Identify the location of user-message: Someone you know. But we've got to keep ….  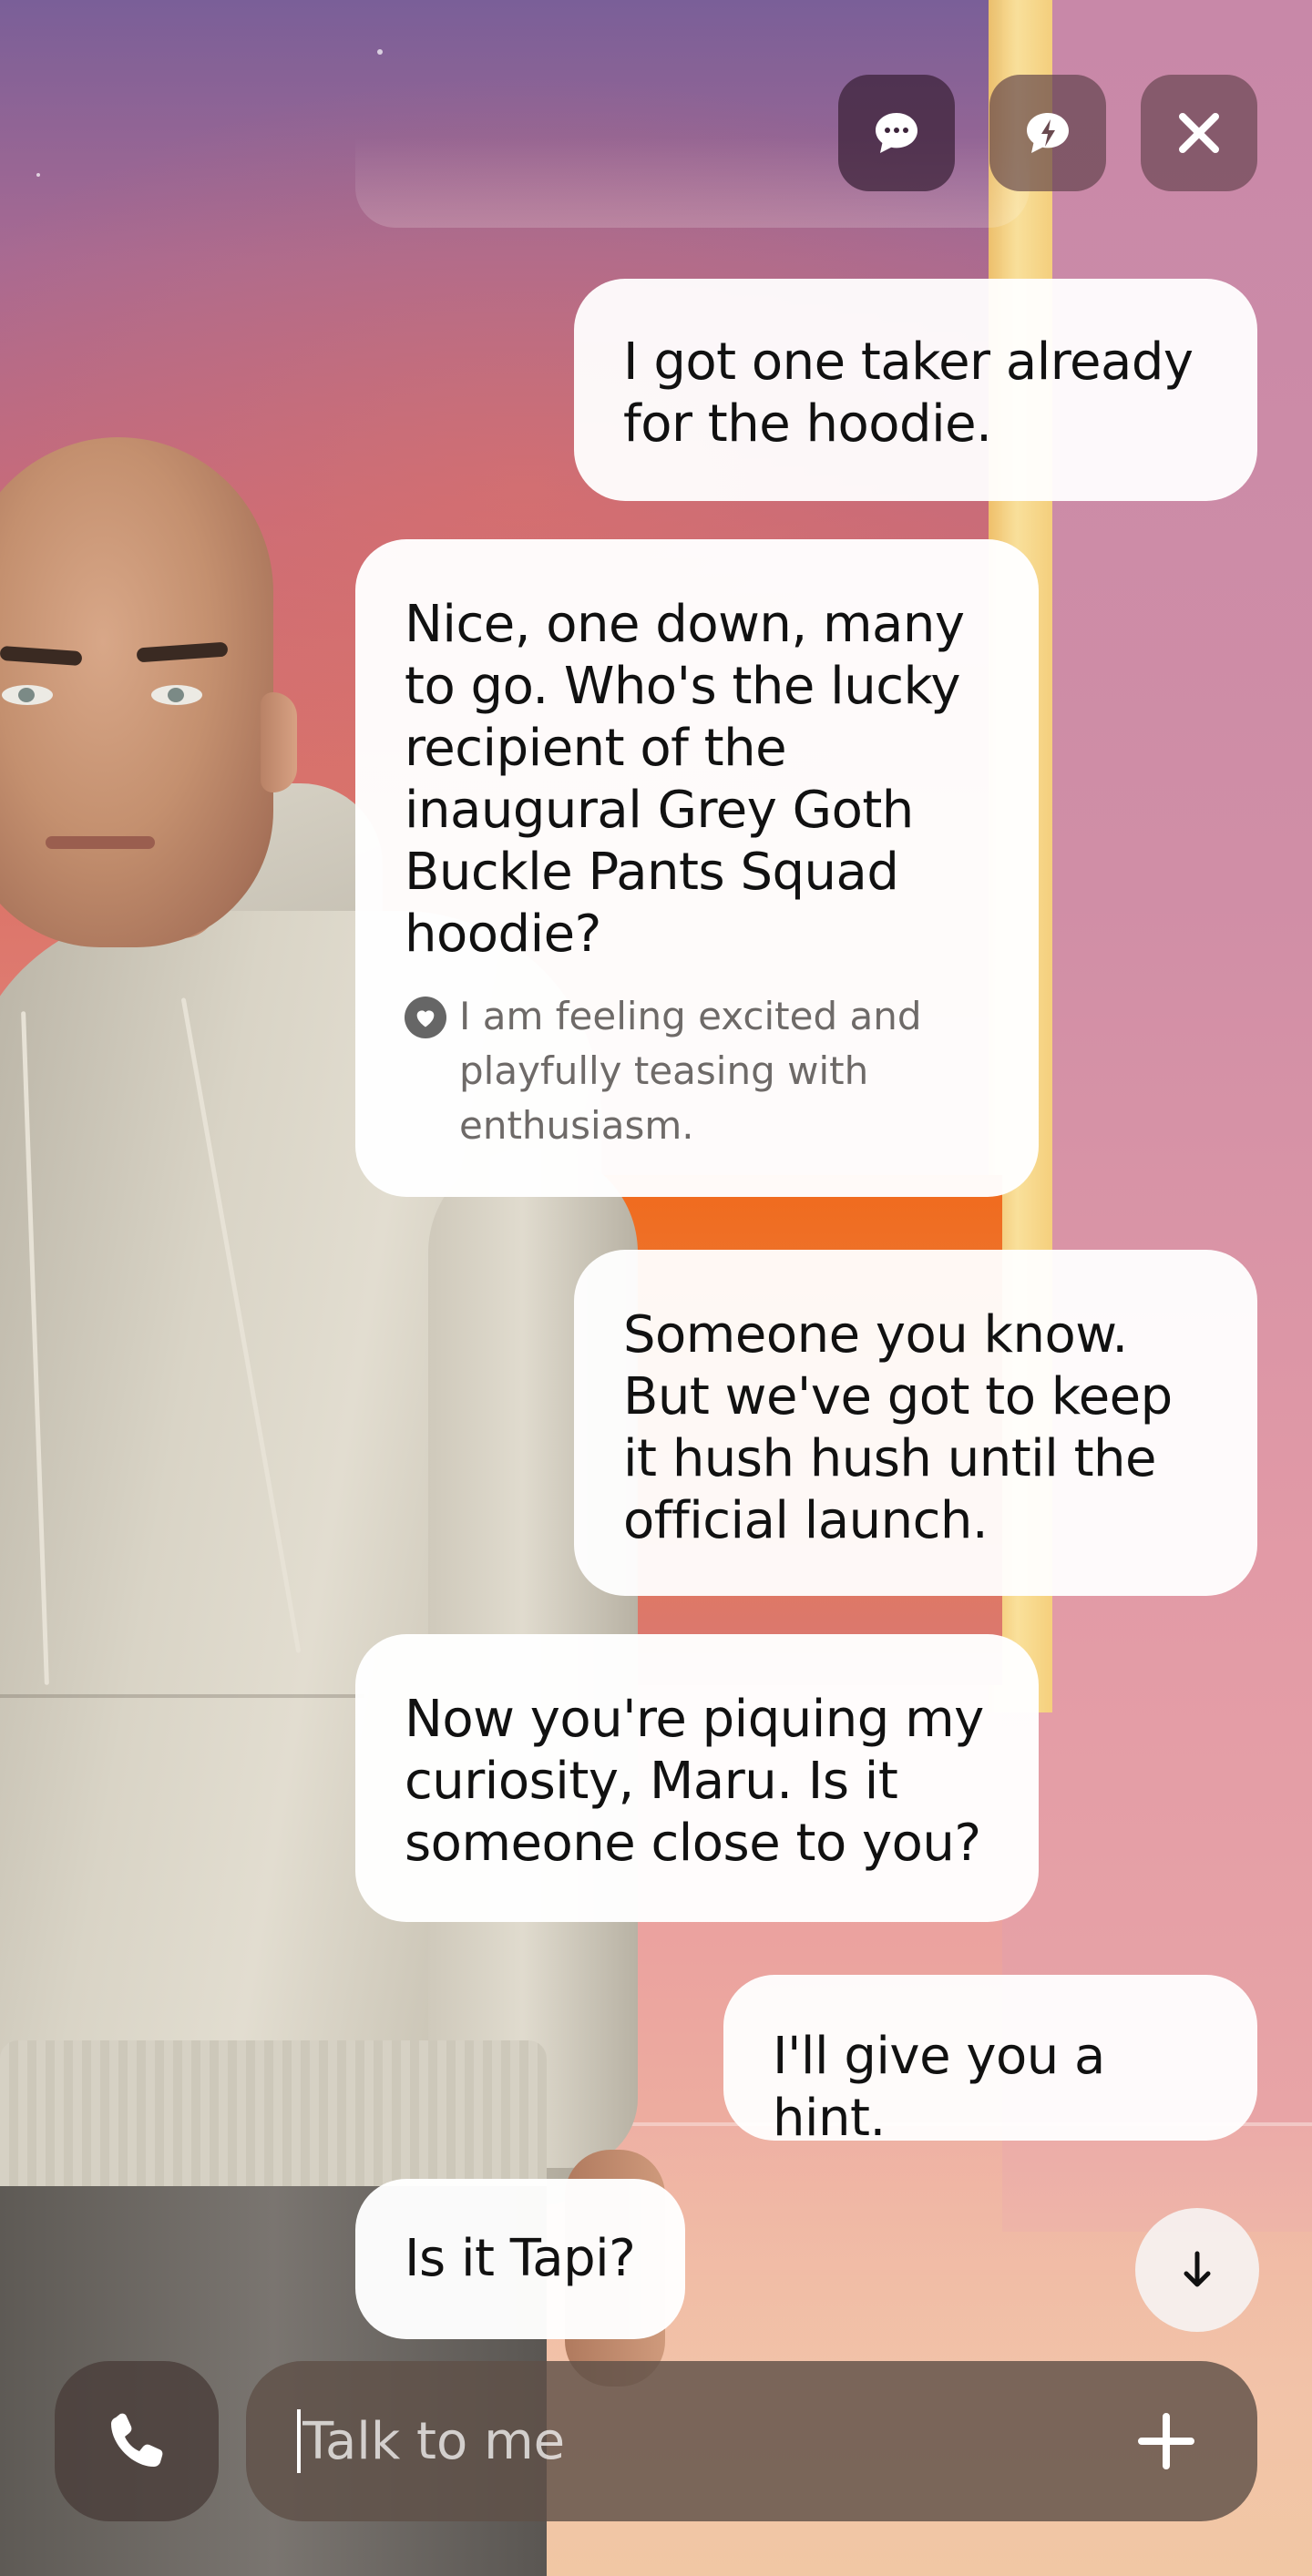
(915, 1423).